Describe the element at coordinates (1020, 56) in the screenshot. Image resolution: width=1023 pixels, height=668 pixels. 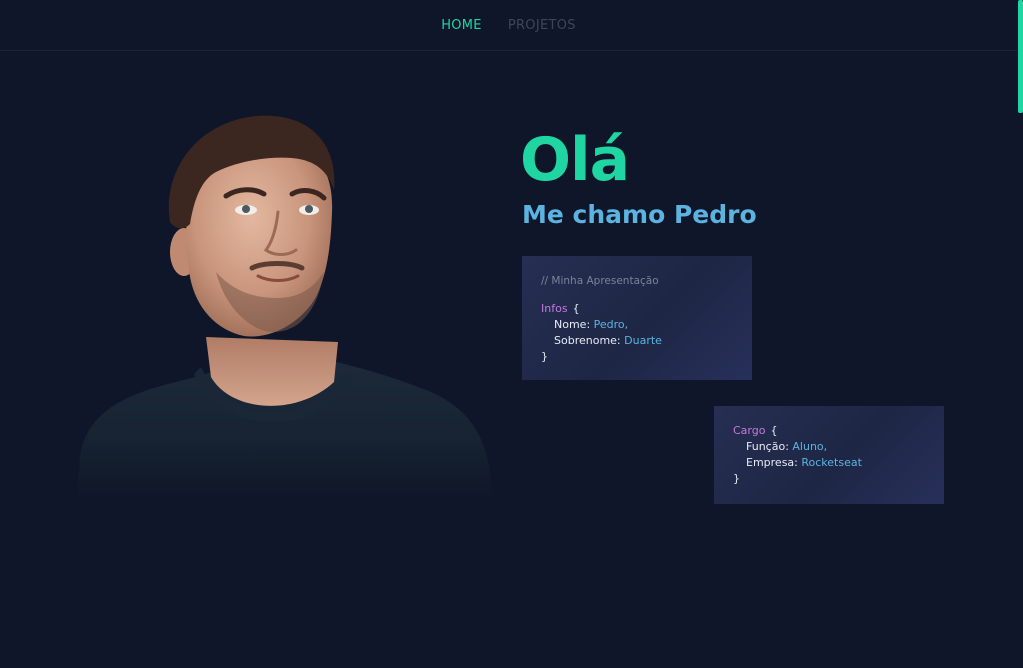
I see `scrollbar-thumb` at that location.